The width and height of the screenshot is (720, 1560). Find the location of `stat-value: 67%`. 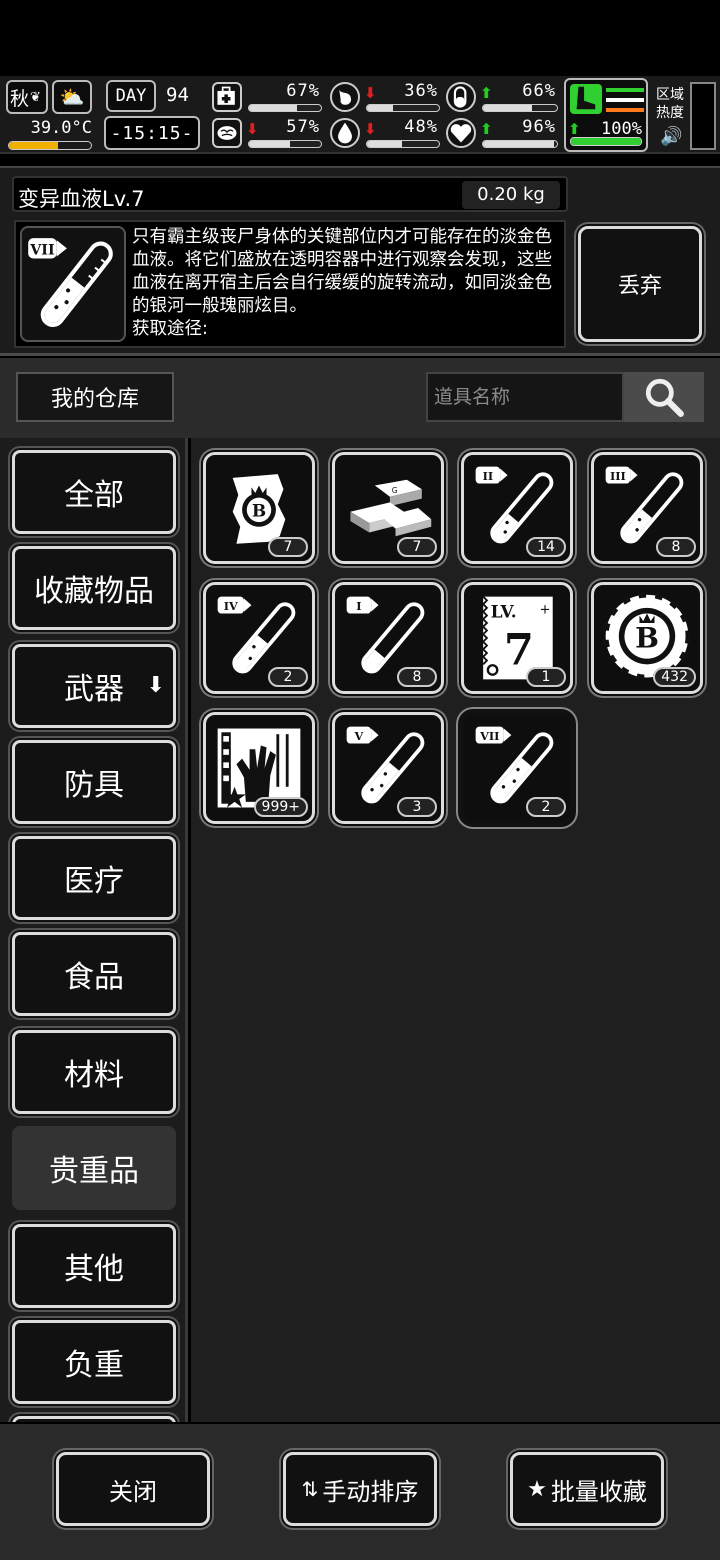

stat-value: 67% is located at coordinates (303, 91).